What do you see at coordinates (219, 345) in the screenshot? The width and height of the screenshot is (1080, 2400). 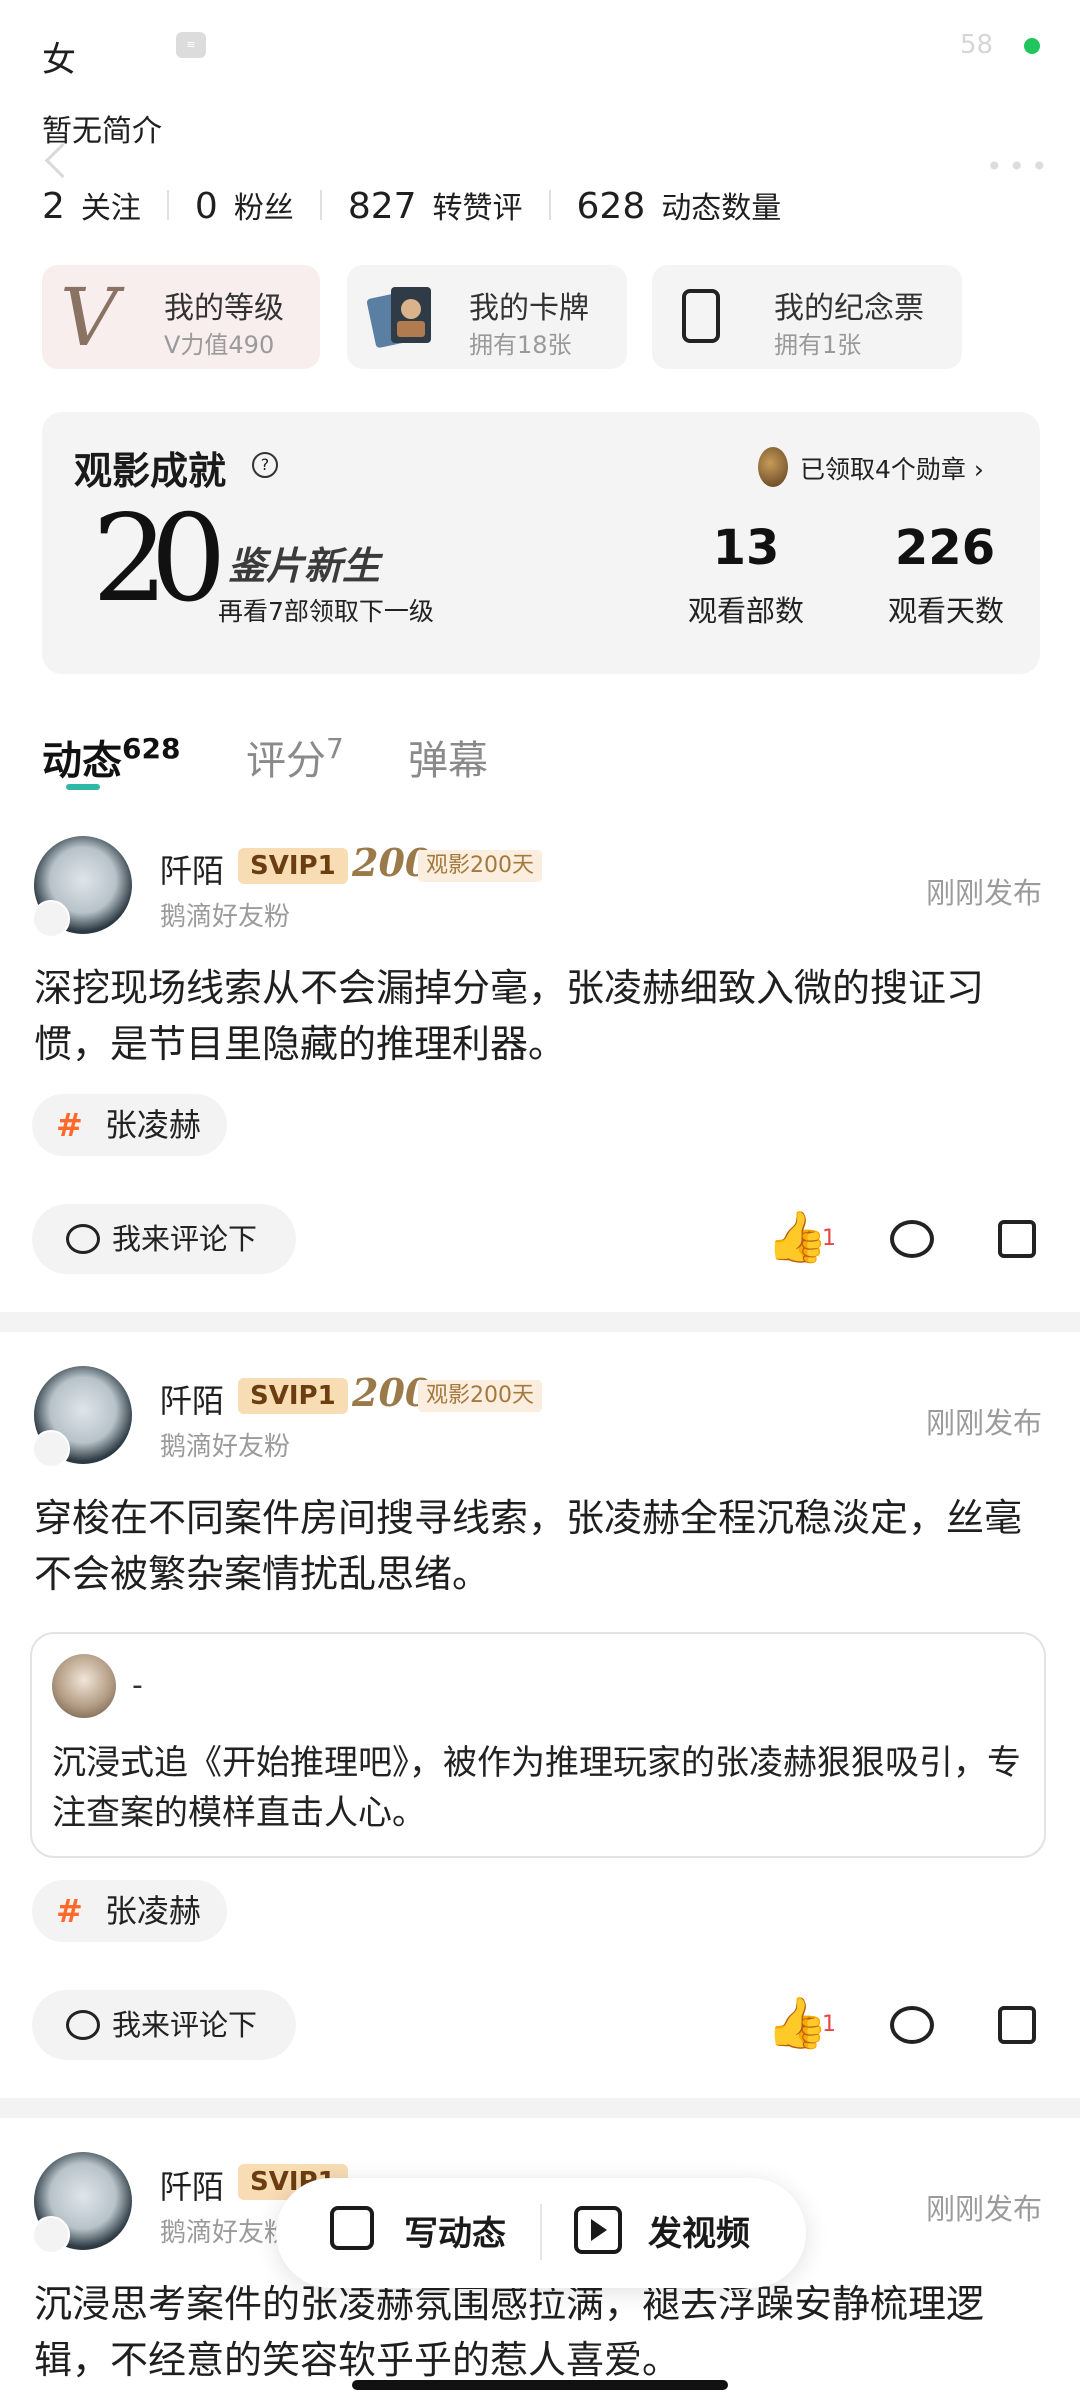 I see `card-subtitle: V力值490` at bounding box center [219, 345].